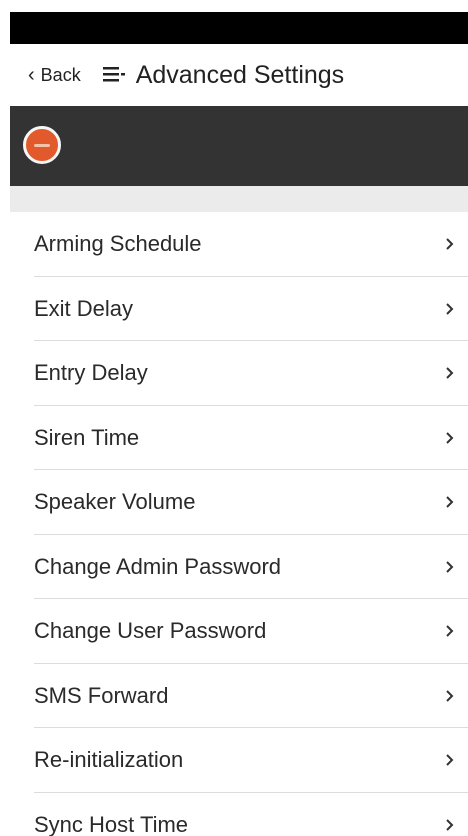 The image size is (468, 836). I want to click on title-group: Advanced Settings, so click(223, 75).